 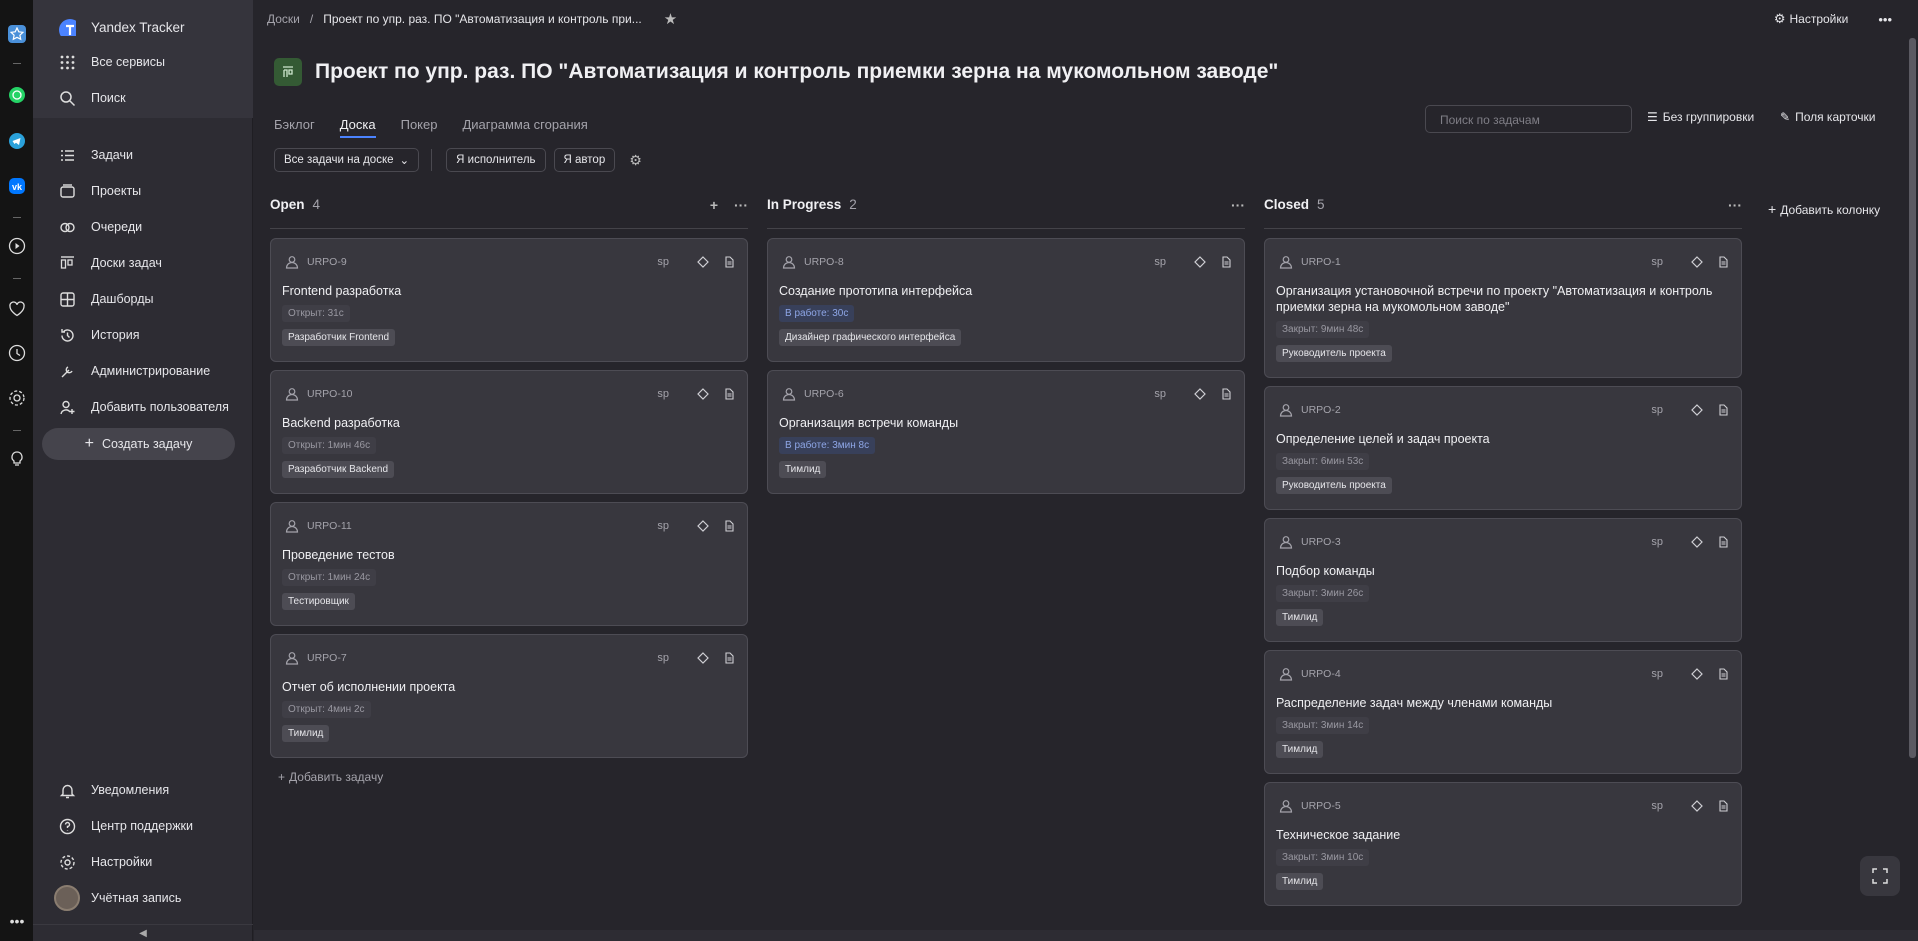 What do you see at coordinates (1321, 542) in the screenshot?
I see `task-key: URPO-3` at bounding box center [1321, 542].